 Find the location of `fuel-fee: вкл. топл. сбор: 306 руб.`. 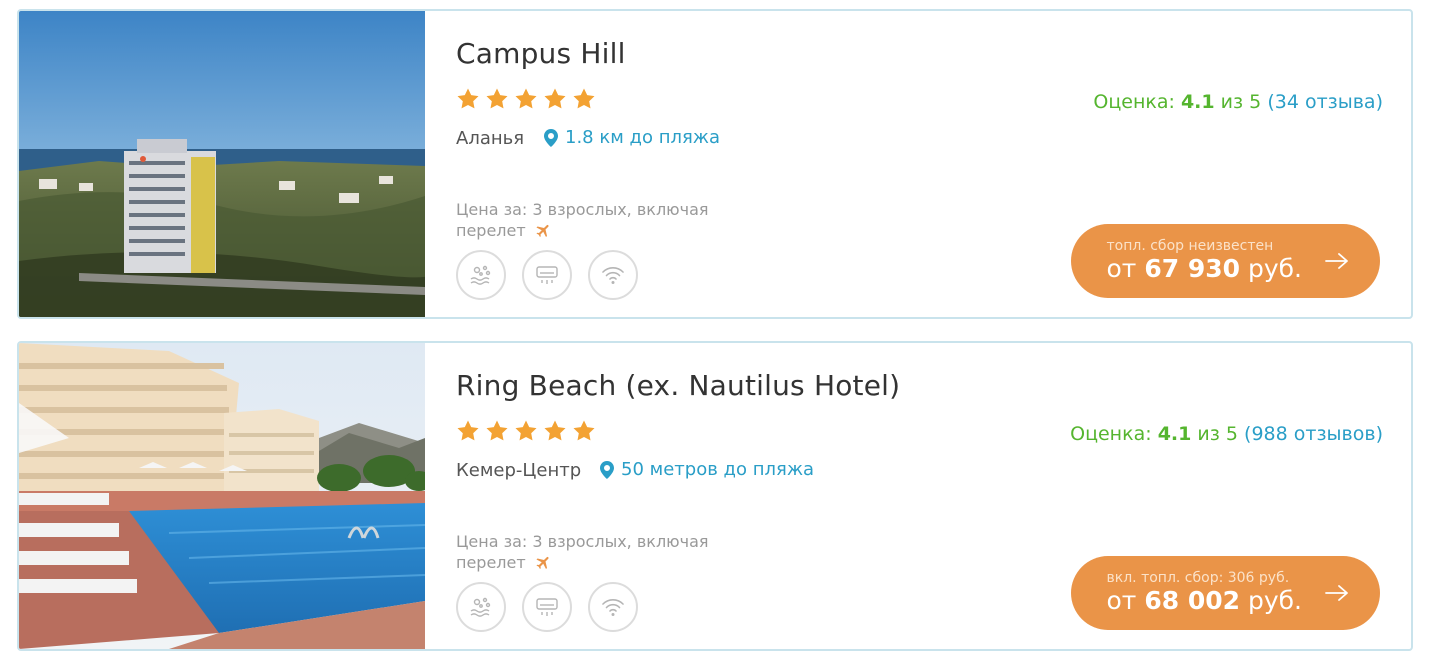

fuel-fee: вкл. топл. сбор: 306 руб. is located at coordinates (1198, 578).